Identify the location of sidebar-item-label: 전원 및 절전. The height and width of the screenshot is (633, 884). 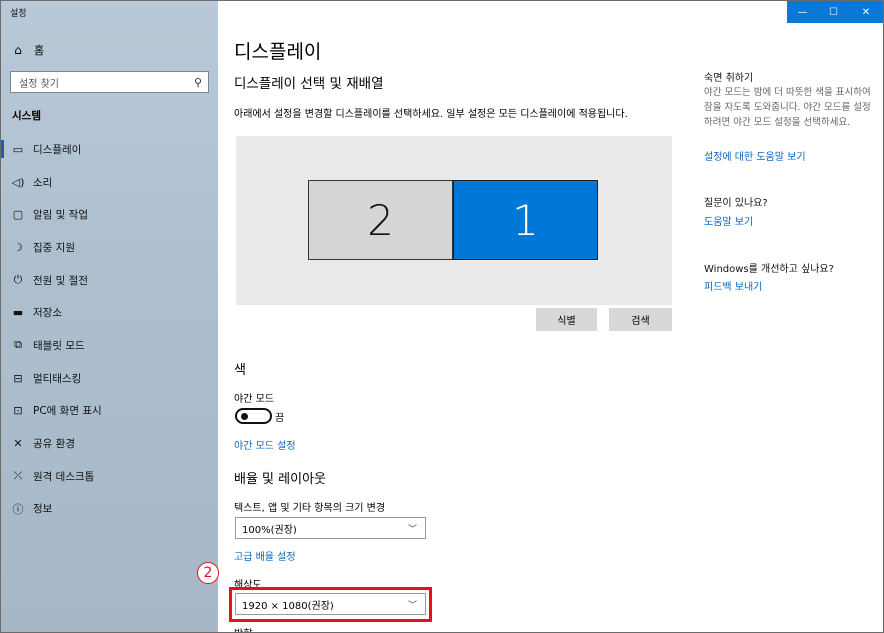
(60, 280).